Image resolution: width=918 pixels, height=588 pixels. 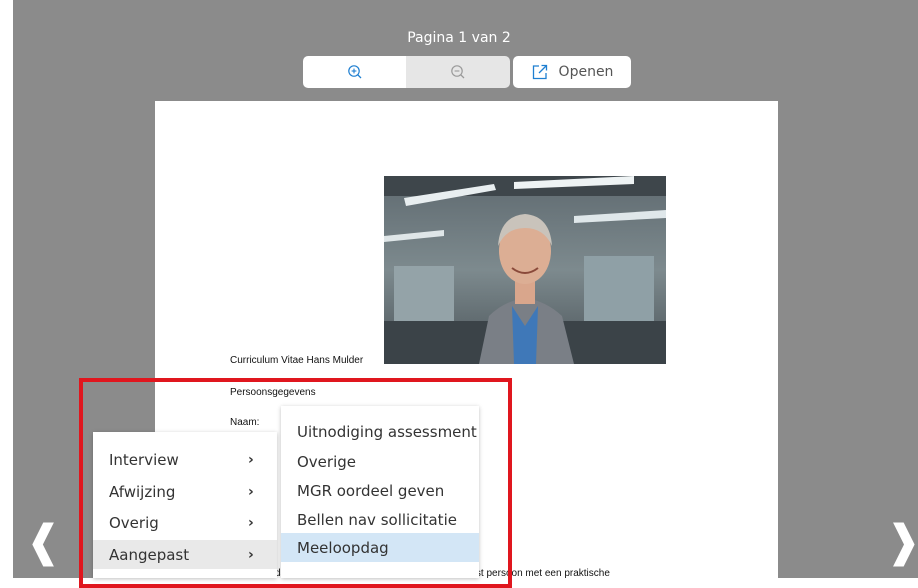 What do you see at coordinates (149, 554) in the screenshot?
I see `menu-item-label: Aangepast` at bounding box center [149, 554].